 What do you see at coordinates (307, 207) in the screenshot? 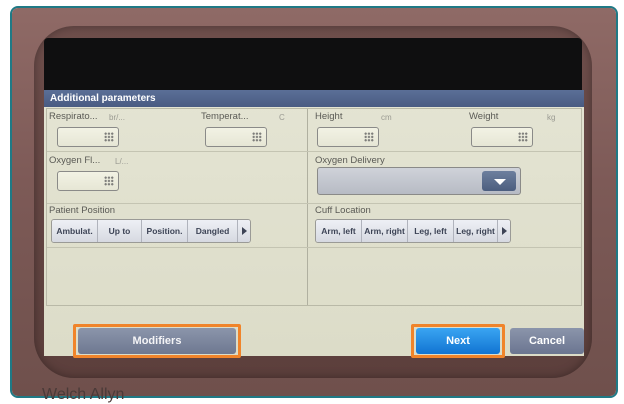
I see `column-divider` at bounding box center [307, 207].